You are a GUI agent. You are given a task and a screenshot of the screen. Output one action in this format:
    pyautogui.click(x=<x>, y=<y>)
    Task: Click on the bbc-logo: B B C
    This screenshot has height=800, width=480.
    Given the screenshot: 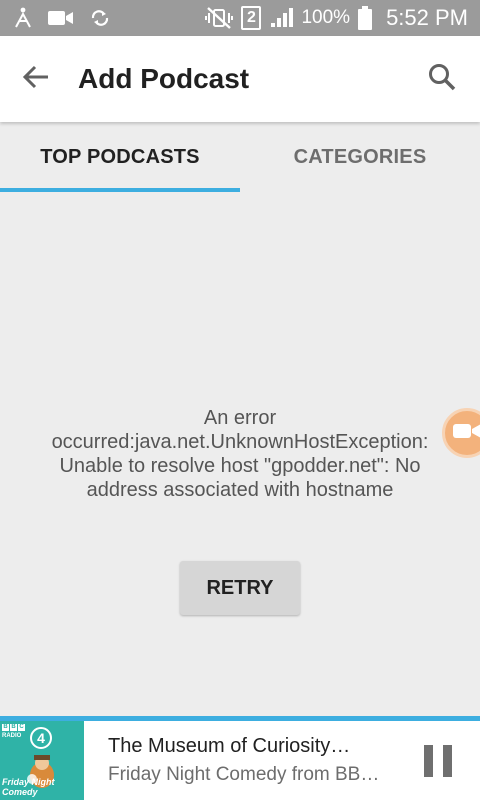 What is the action you would take?
    pyautogui.click(x=13, y=727)
    